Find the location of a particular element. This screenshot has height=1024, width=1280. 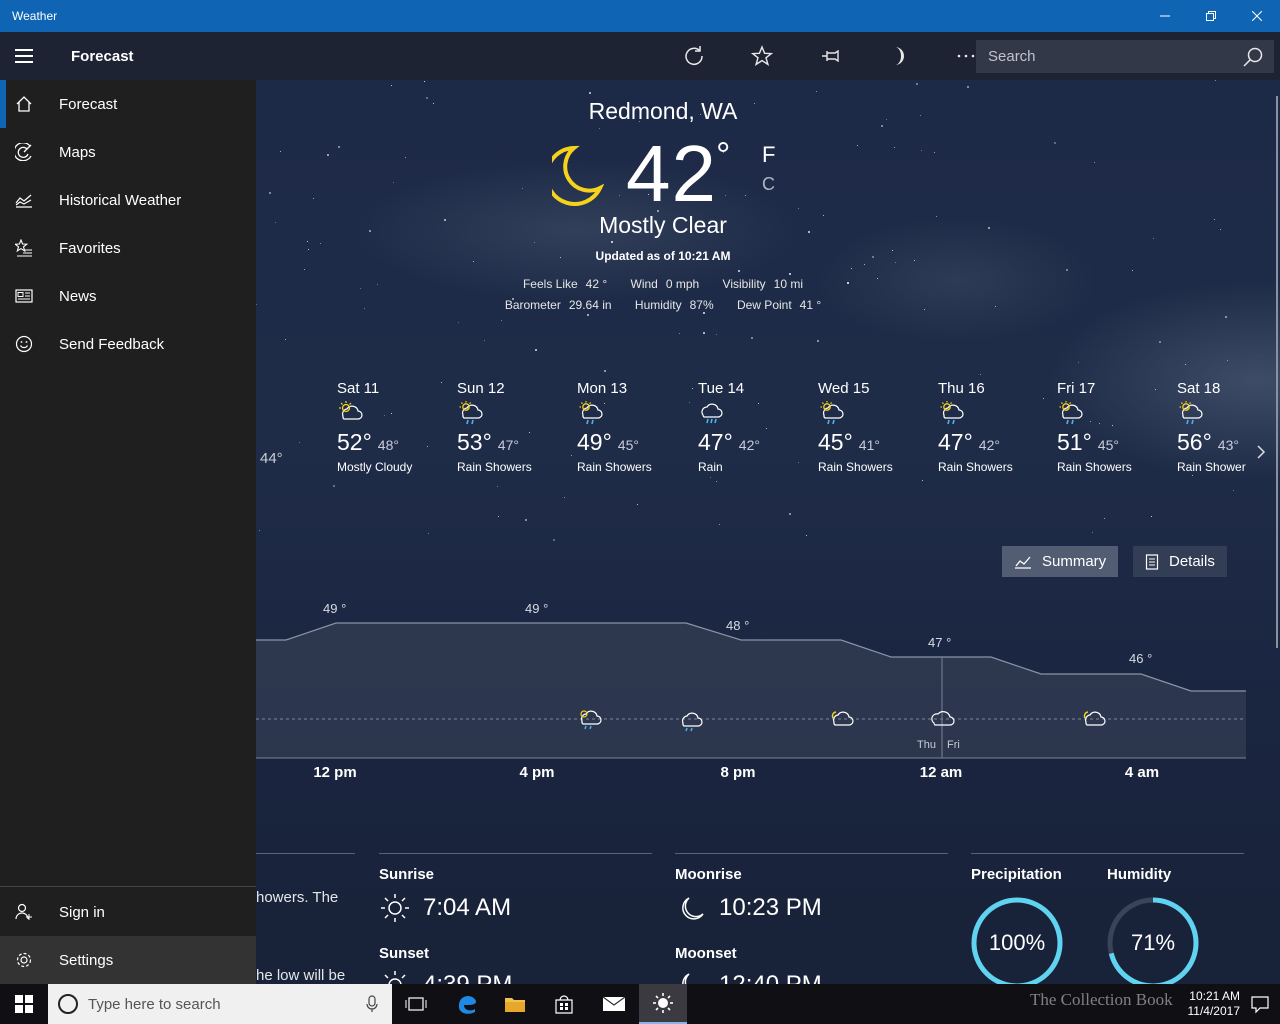

humidity-value: 87% is located at coordinates (701, 305).